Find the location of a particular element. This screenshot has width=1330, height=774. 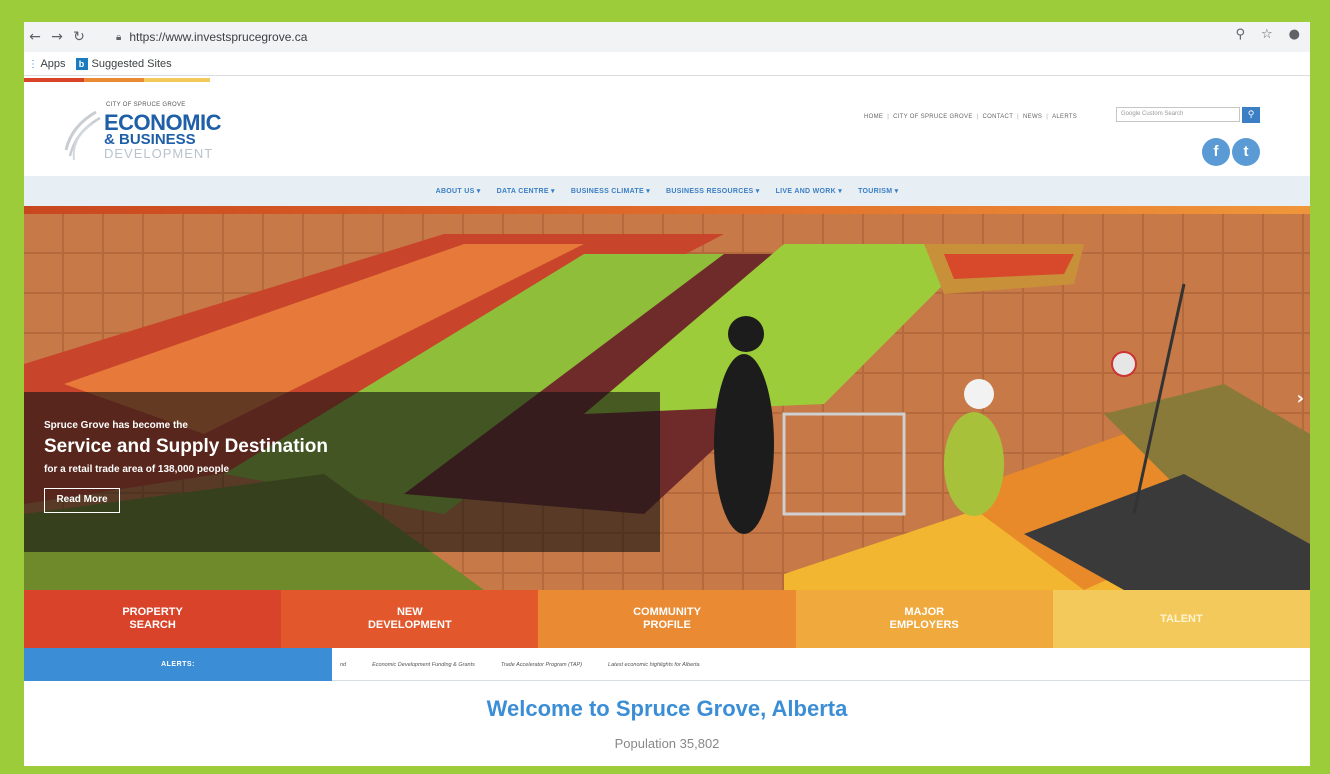

search-button: ⚲ is located at coordinates (1251, 115).